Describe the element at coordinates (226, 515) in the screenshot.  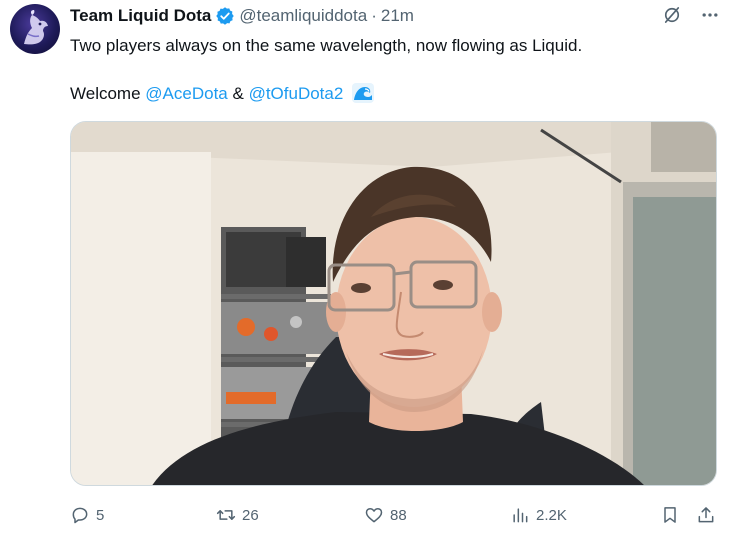
I see `retweet-icon` at that location.